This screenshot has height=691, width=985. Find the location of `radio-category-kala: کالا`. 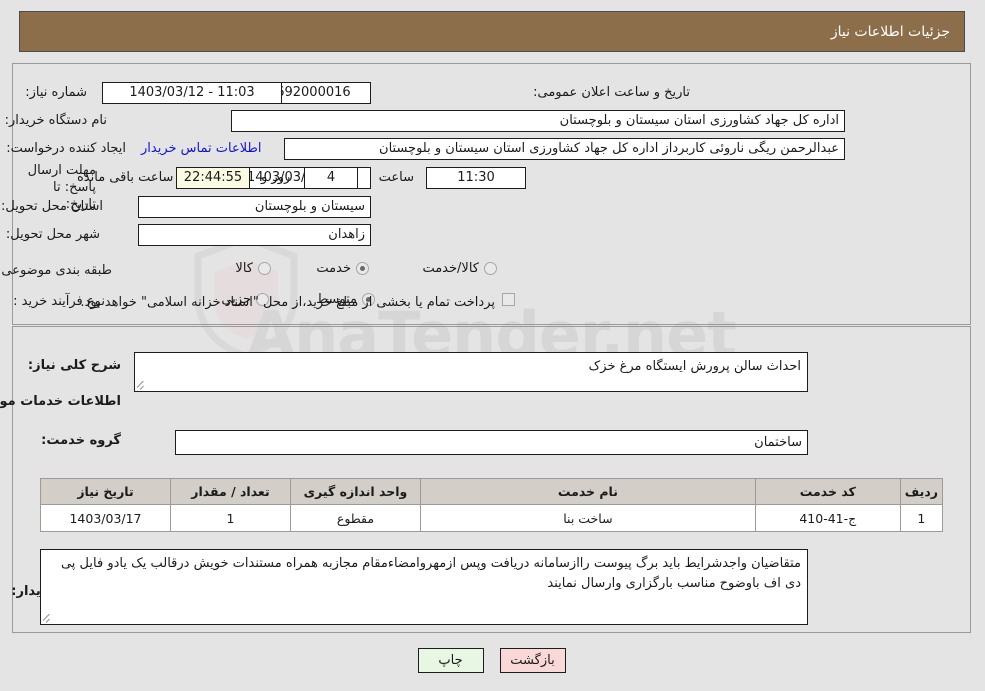

radio-category-kala: کالا is located at coordinates (254, 268).